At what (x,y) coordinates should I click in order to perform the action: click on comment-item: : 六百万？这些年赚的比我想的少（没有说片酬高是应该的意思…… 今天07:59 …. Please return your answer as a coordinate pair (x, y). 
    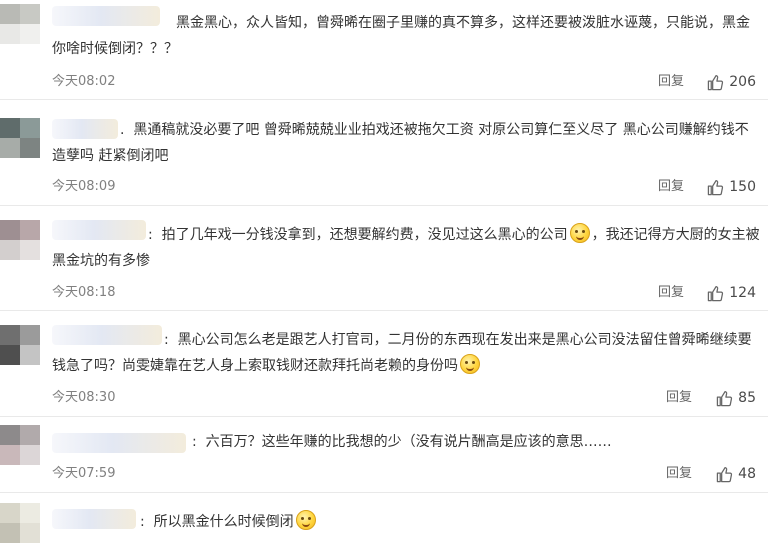
    Looking at the image, I should click on (384, 455).